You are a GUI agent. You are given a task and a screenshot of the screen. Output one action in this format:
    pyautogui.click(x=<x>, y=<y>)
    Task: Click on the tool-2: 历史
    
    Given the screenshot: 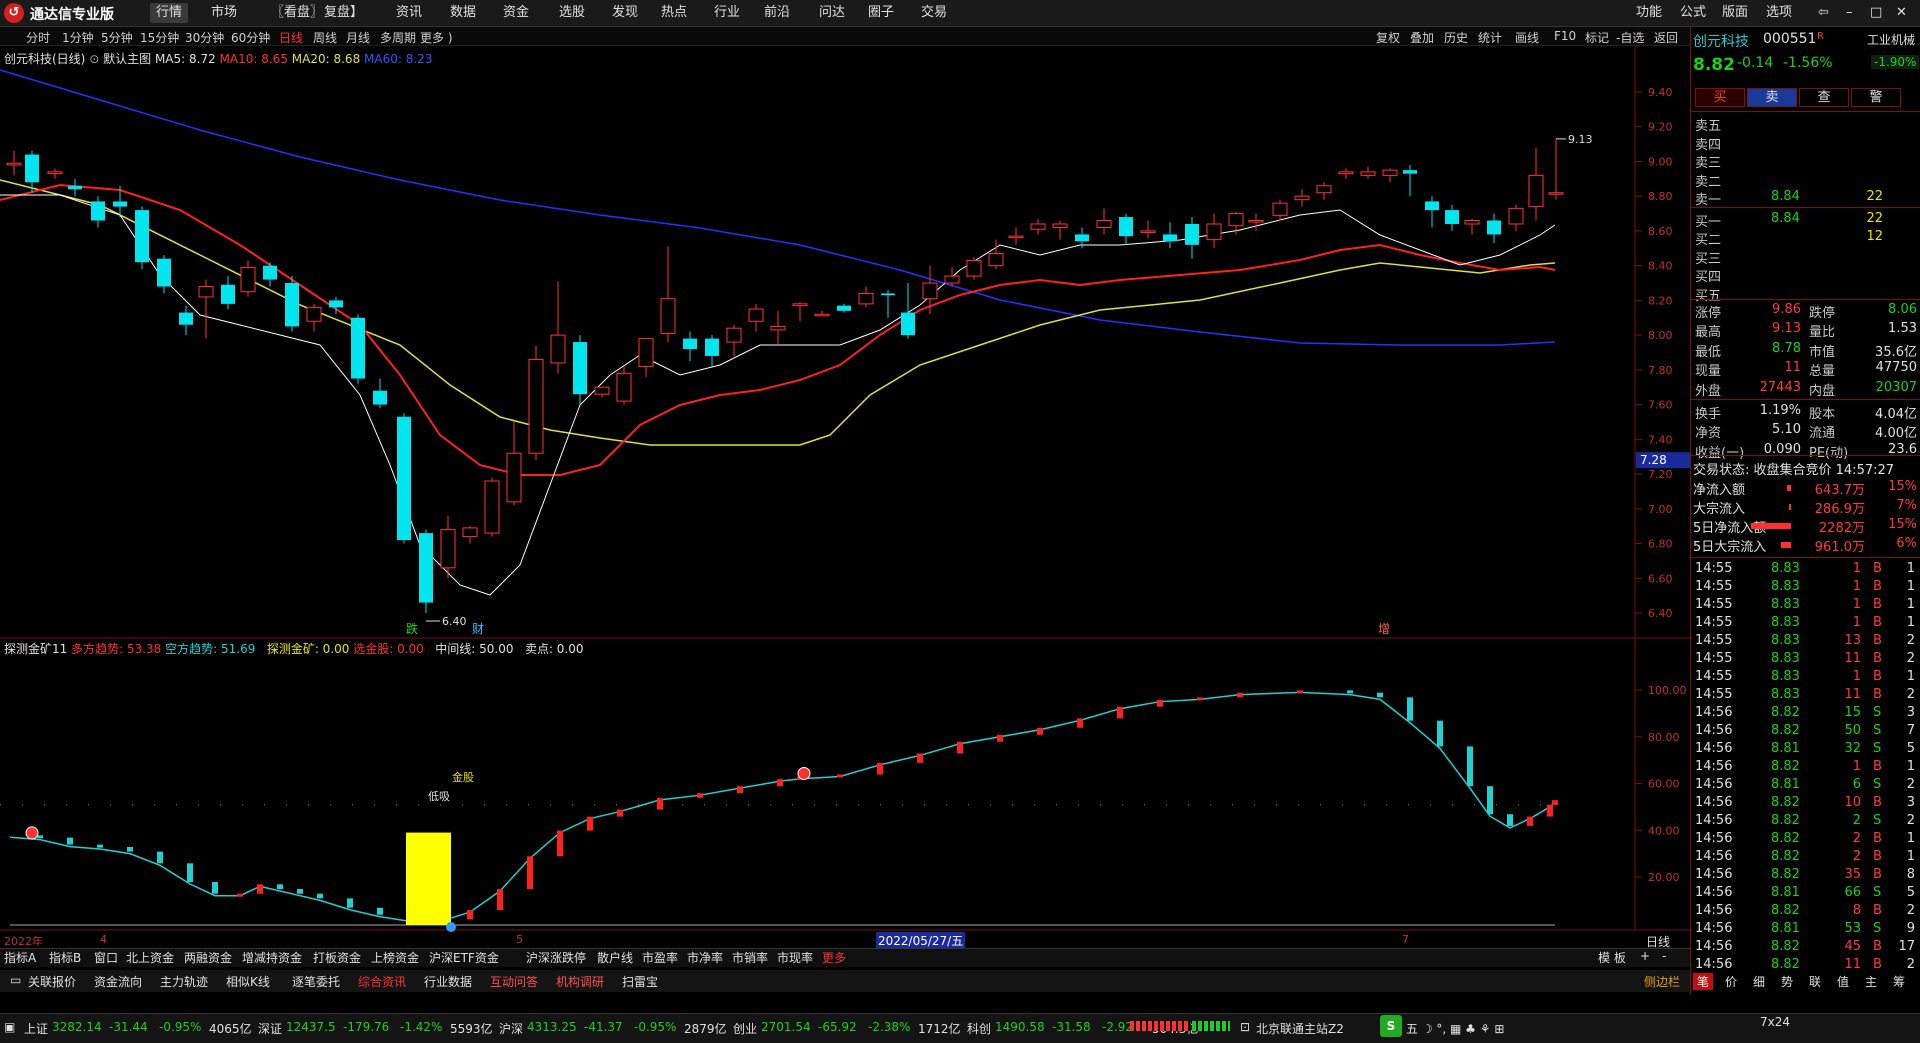 What is the action you would take?
    pyautogui.click(x=1456, y=37)
    